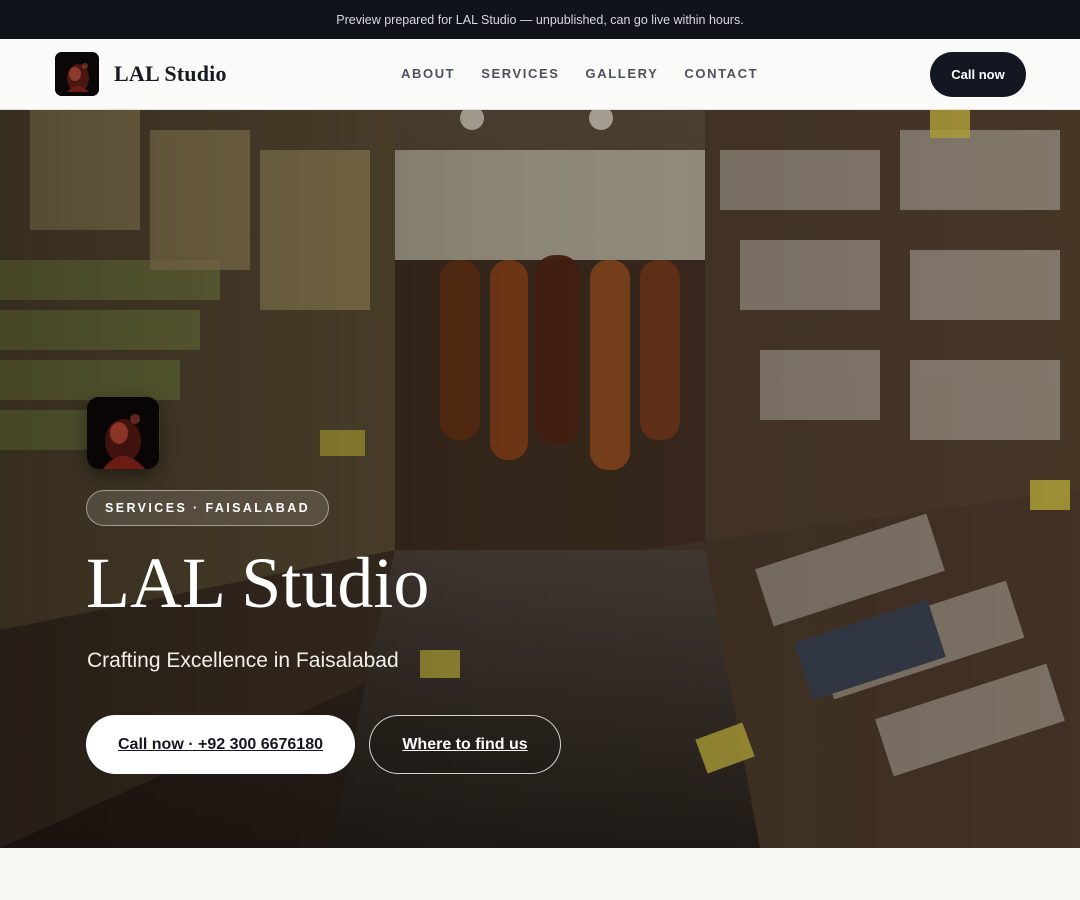  Describe the element at coordinates (243, 660) in the screenshot. I see `hero-subtitle: Crafting Excellence in Faisalabad` at that location.